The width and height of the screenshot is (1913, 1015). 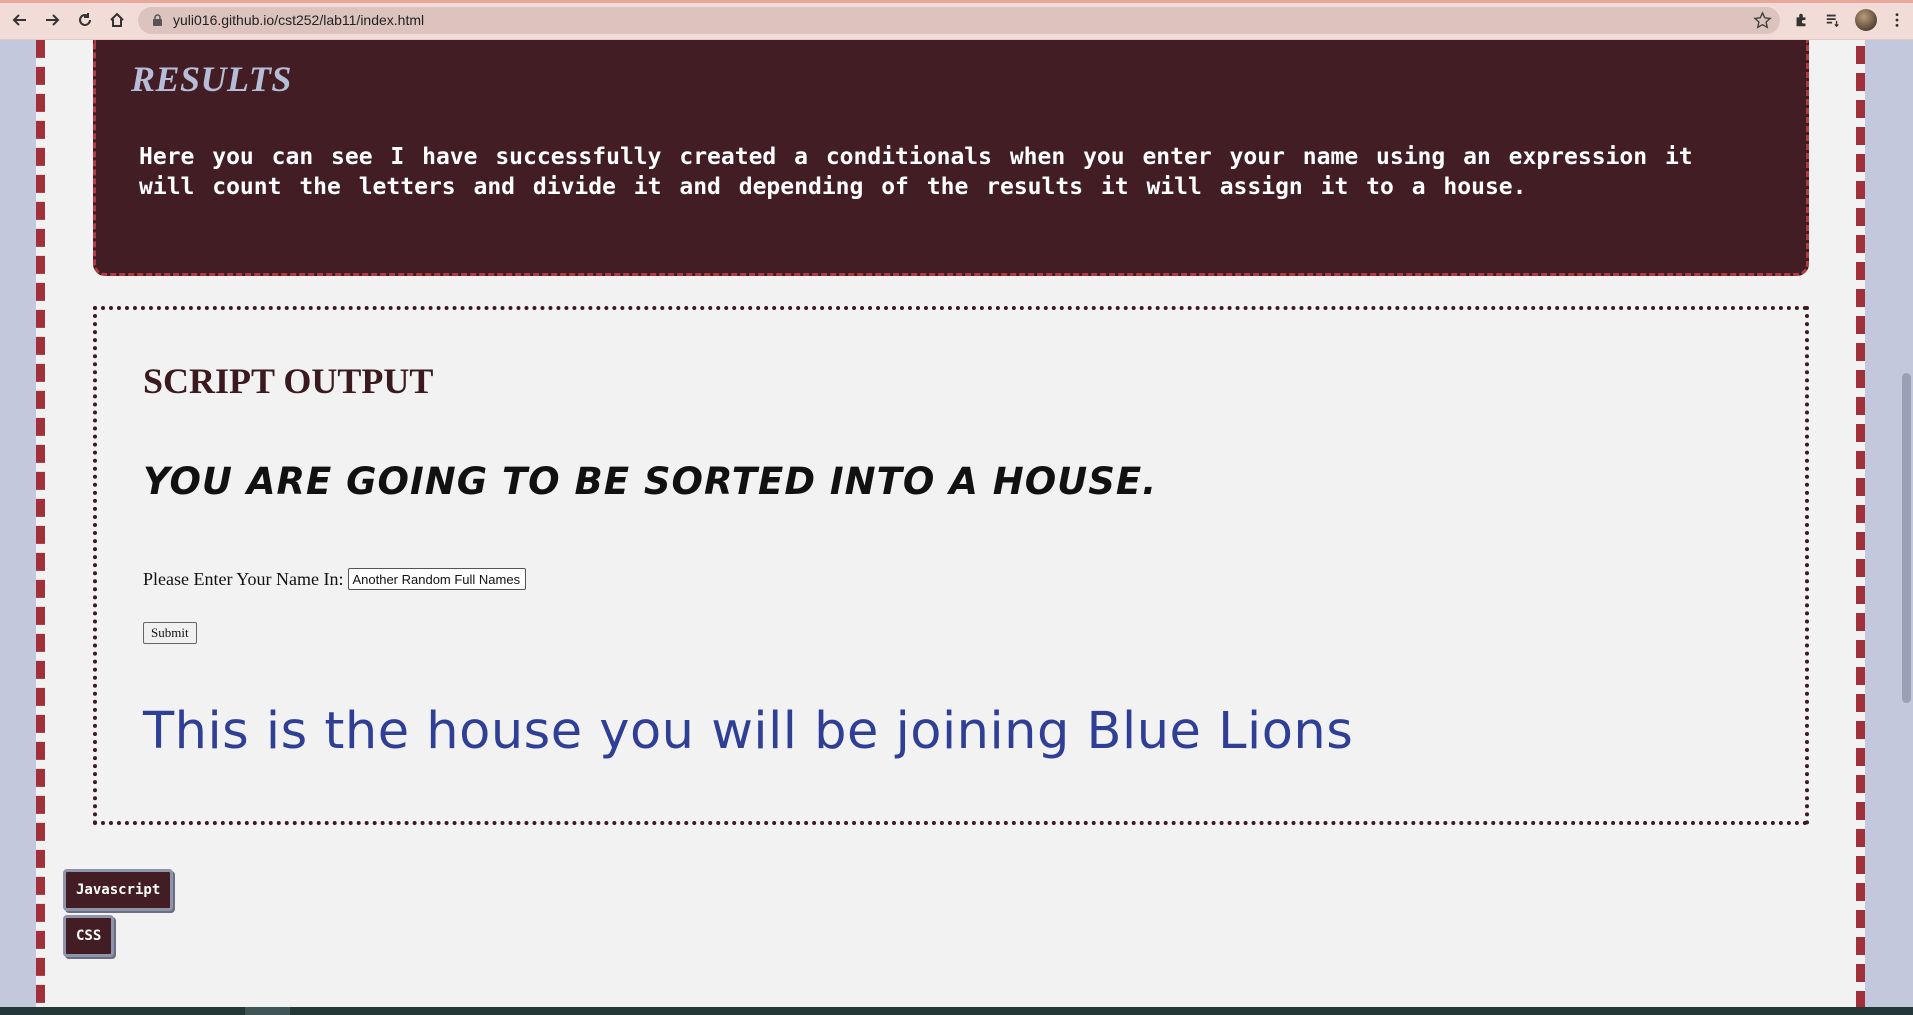 What do you see at coordinates (211, 79) in the screenshot?
I see `results-heading: RESULTS` at bounding box center [211, 79].